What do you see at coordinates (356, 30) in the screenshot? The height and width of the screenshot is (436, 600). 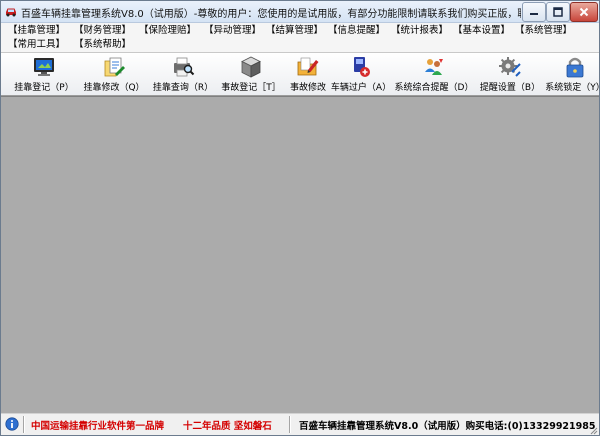 I see `menu-reminders: 【信息提醒】` at bounding box center [356, 30].